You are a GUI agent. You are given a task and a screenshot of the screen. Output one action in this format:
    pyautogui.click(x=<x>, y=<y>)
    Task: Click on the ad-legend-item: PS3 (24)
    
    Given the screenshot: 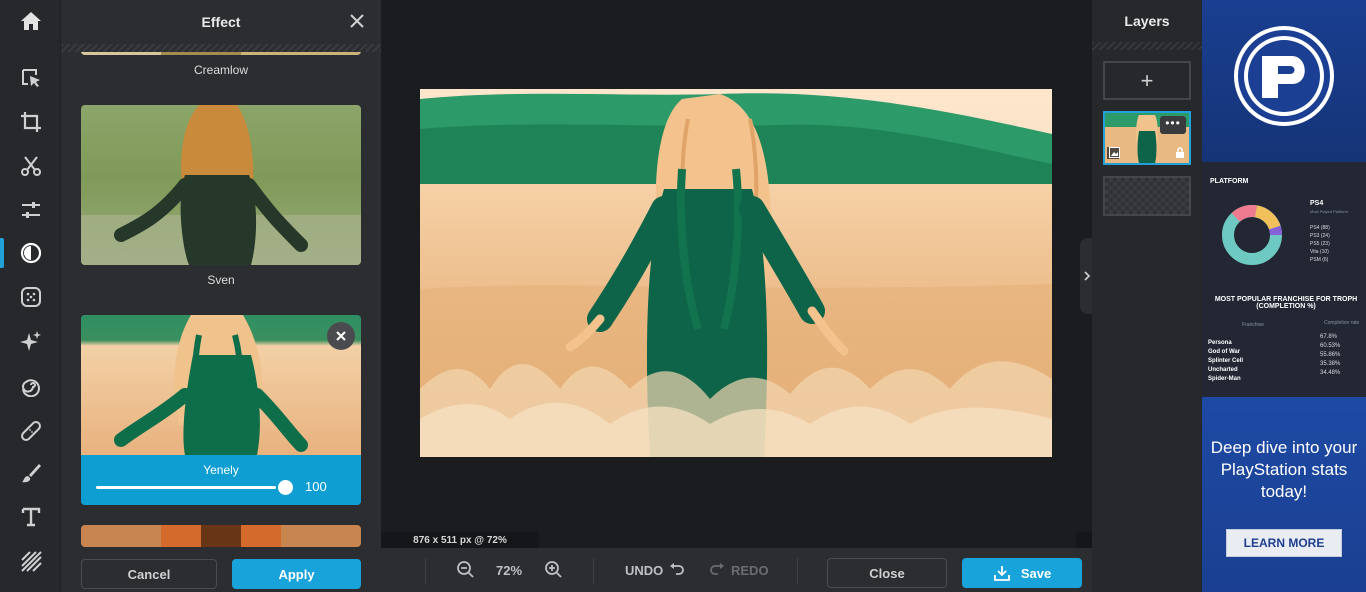 What is the action you would take?
    pyautogui.click(x=1320, y=236)
    